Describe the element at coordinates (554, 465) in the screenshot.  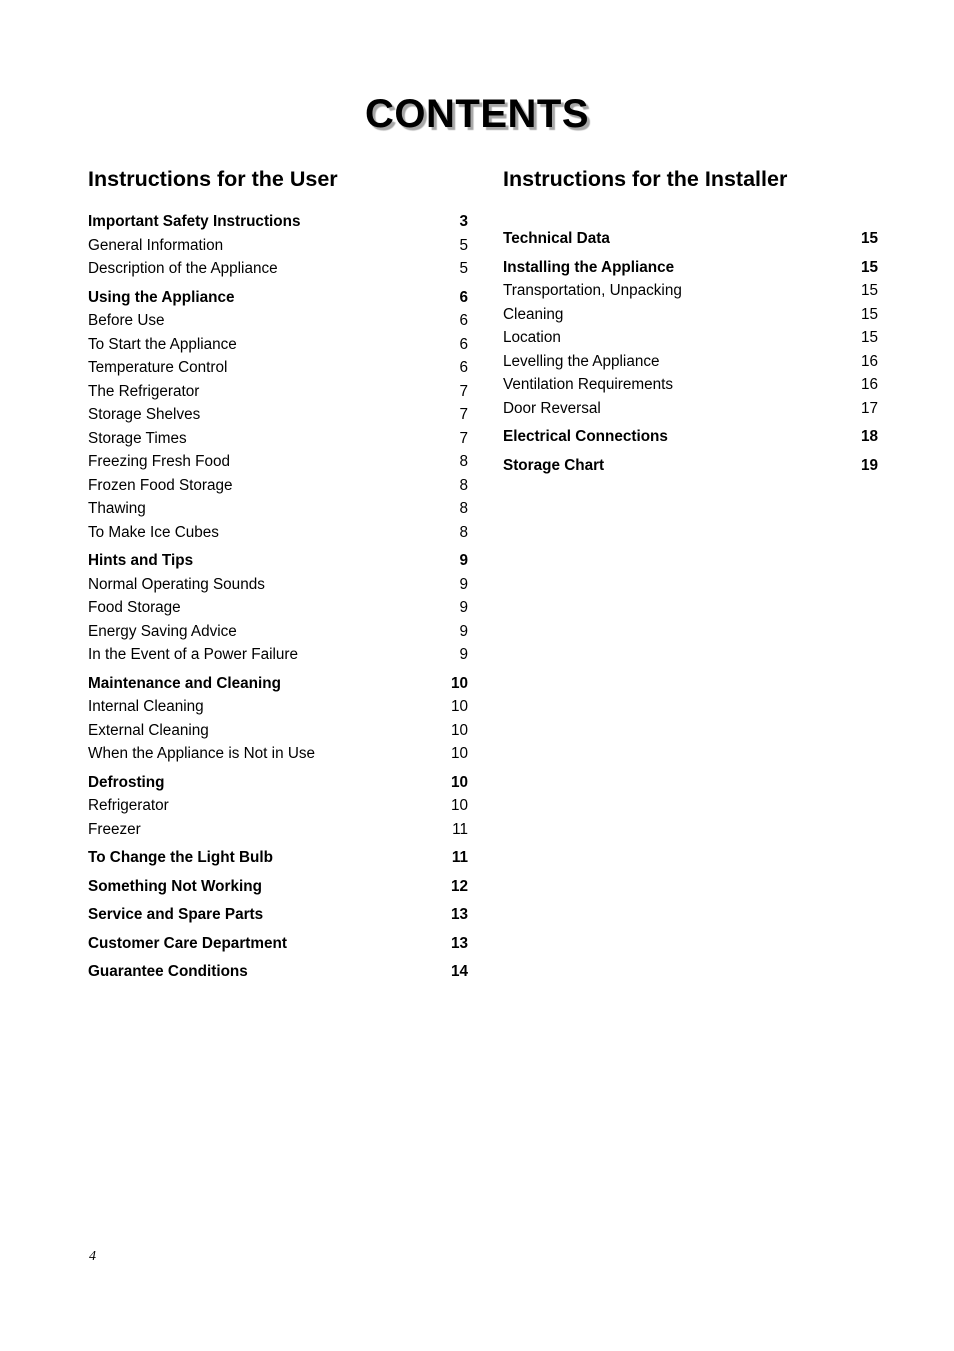
I see `toc-entry-label: Storage Chart` at that location.